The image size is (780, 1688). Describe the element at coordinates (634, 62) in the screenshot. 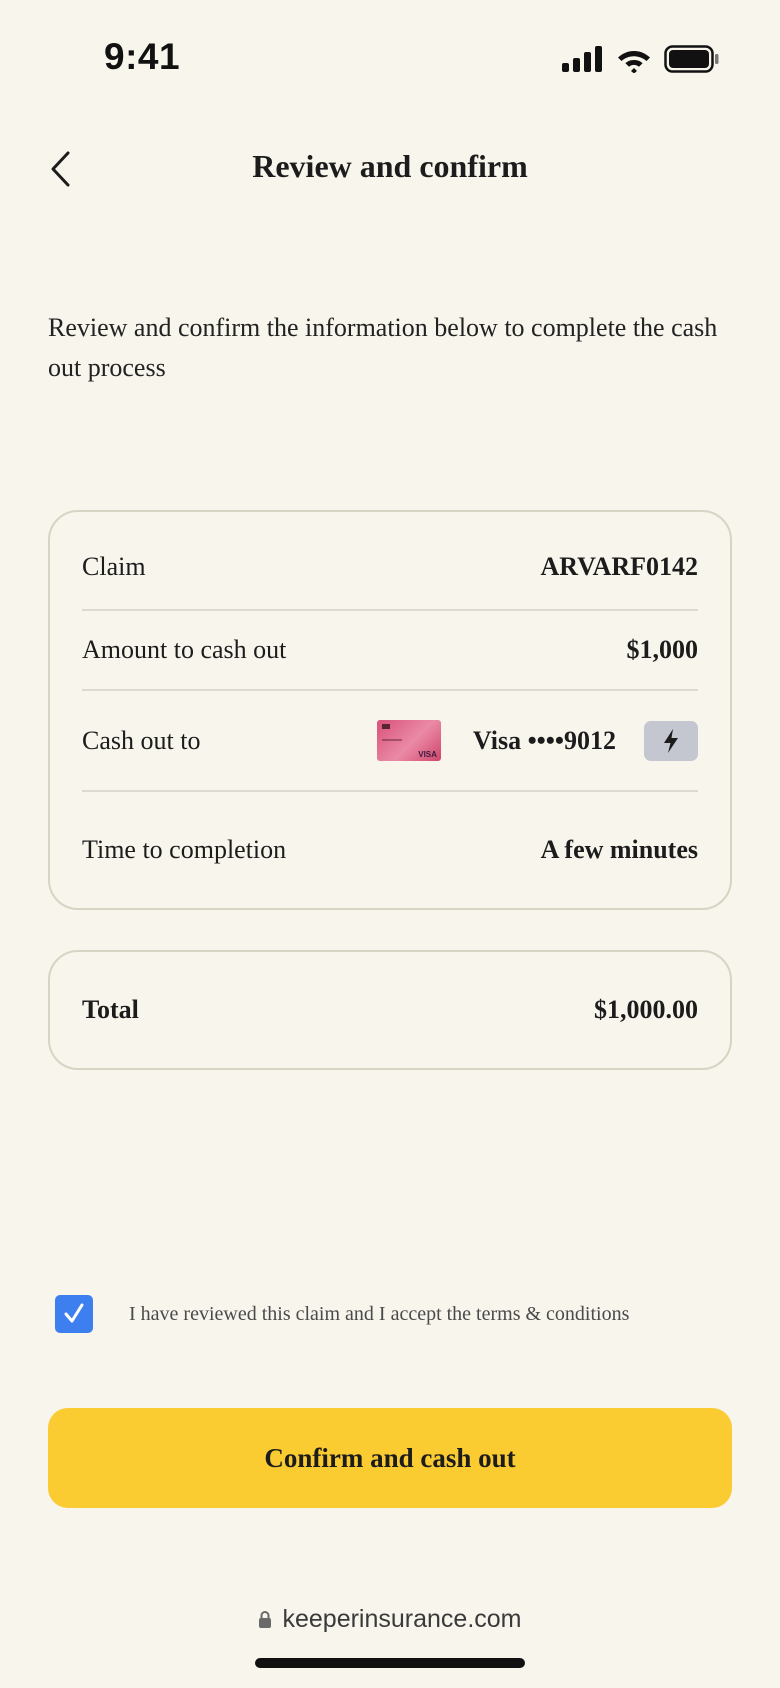

I see `wifi-icon` at that location.